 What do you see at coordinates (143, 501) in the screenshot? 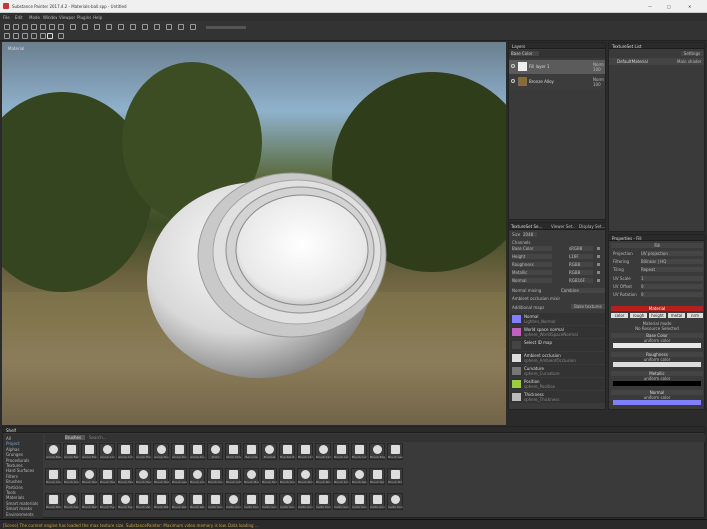
I see `shelf-item: Brush Velvet` at bounding box center [143, 501].